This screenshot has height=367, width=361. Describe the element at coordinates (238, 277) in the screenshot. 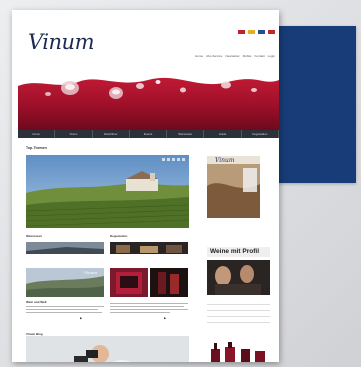

I see `sidebar-event-photo` at that location.